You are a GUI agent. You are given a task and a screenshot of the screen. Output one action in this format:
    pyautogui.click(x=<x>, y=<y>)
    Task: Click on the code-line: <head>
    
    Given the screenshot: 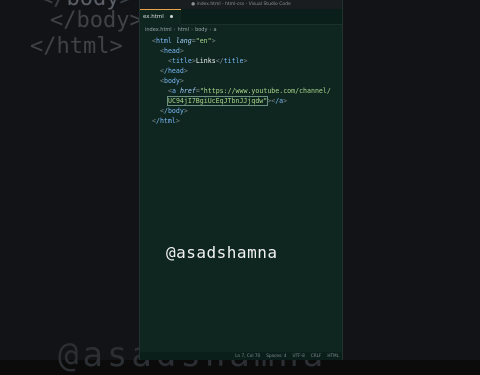 What is the action you would take?
    pyautogui.click(x=172, y=51)
    